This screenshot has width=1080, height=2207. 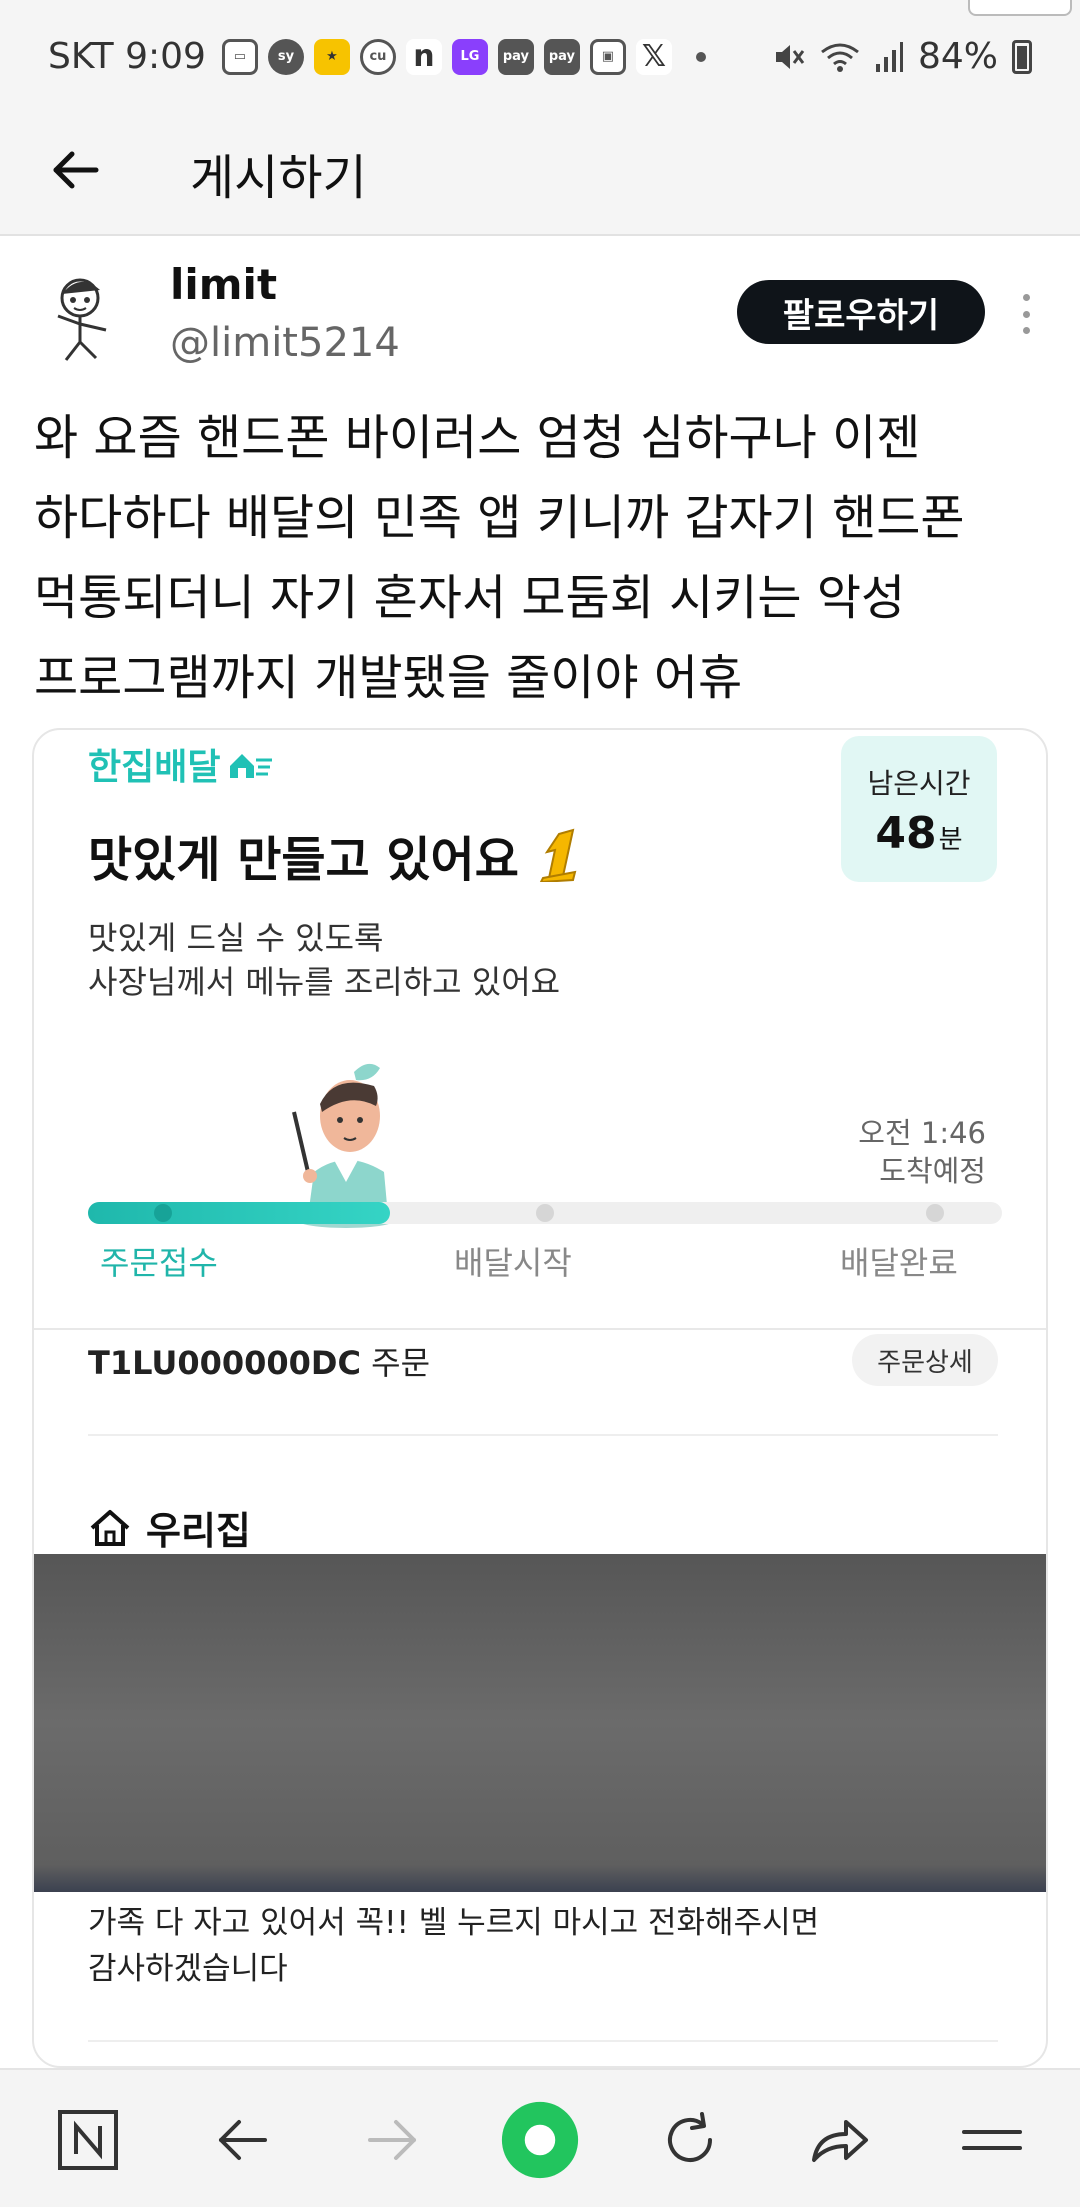 What do you see at coordinates (906, 833) in the screenshot?
I see `remaining-time-number: 48` at bounding box center [906, 833].